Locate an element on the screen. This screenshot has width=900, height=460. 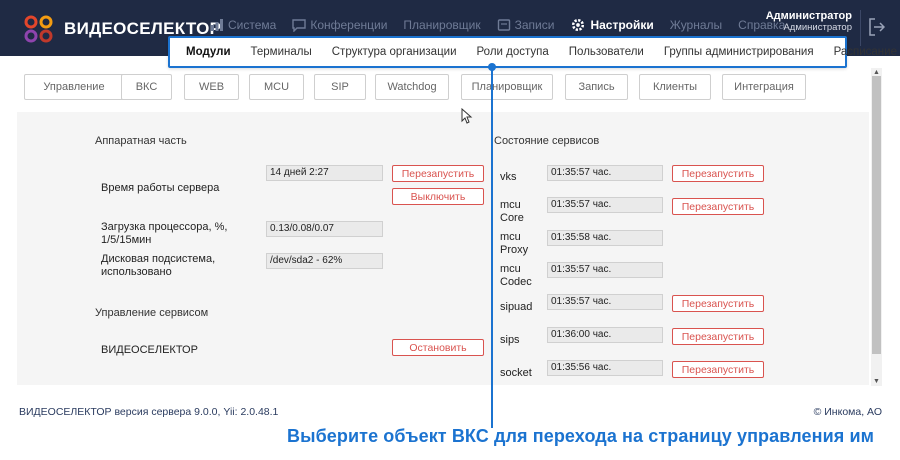
service-row-uptime: 01:35:58 час. is located at coordinates (605, 238).